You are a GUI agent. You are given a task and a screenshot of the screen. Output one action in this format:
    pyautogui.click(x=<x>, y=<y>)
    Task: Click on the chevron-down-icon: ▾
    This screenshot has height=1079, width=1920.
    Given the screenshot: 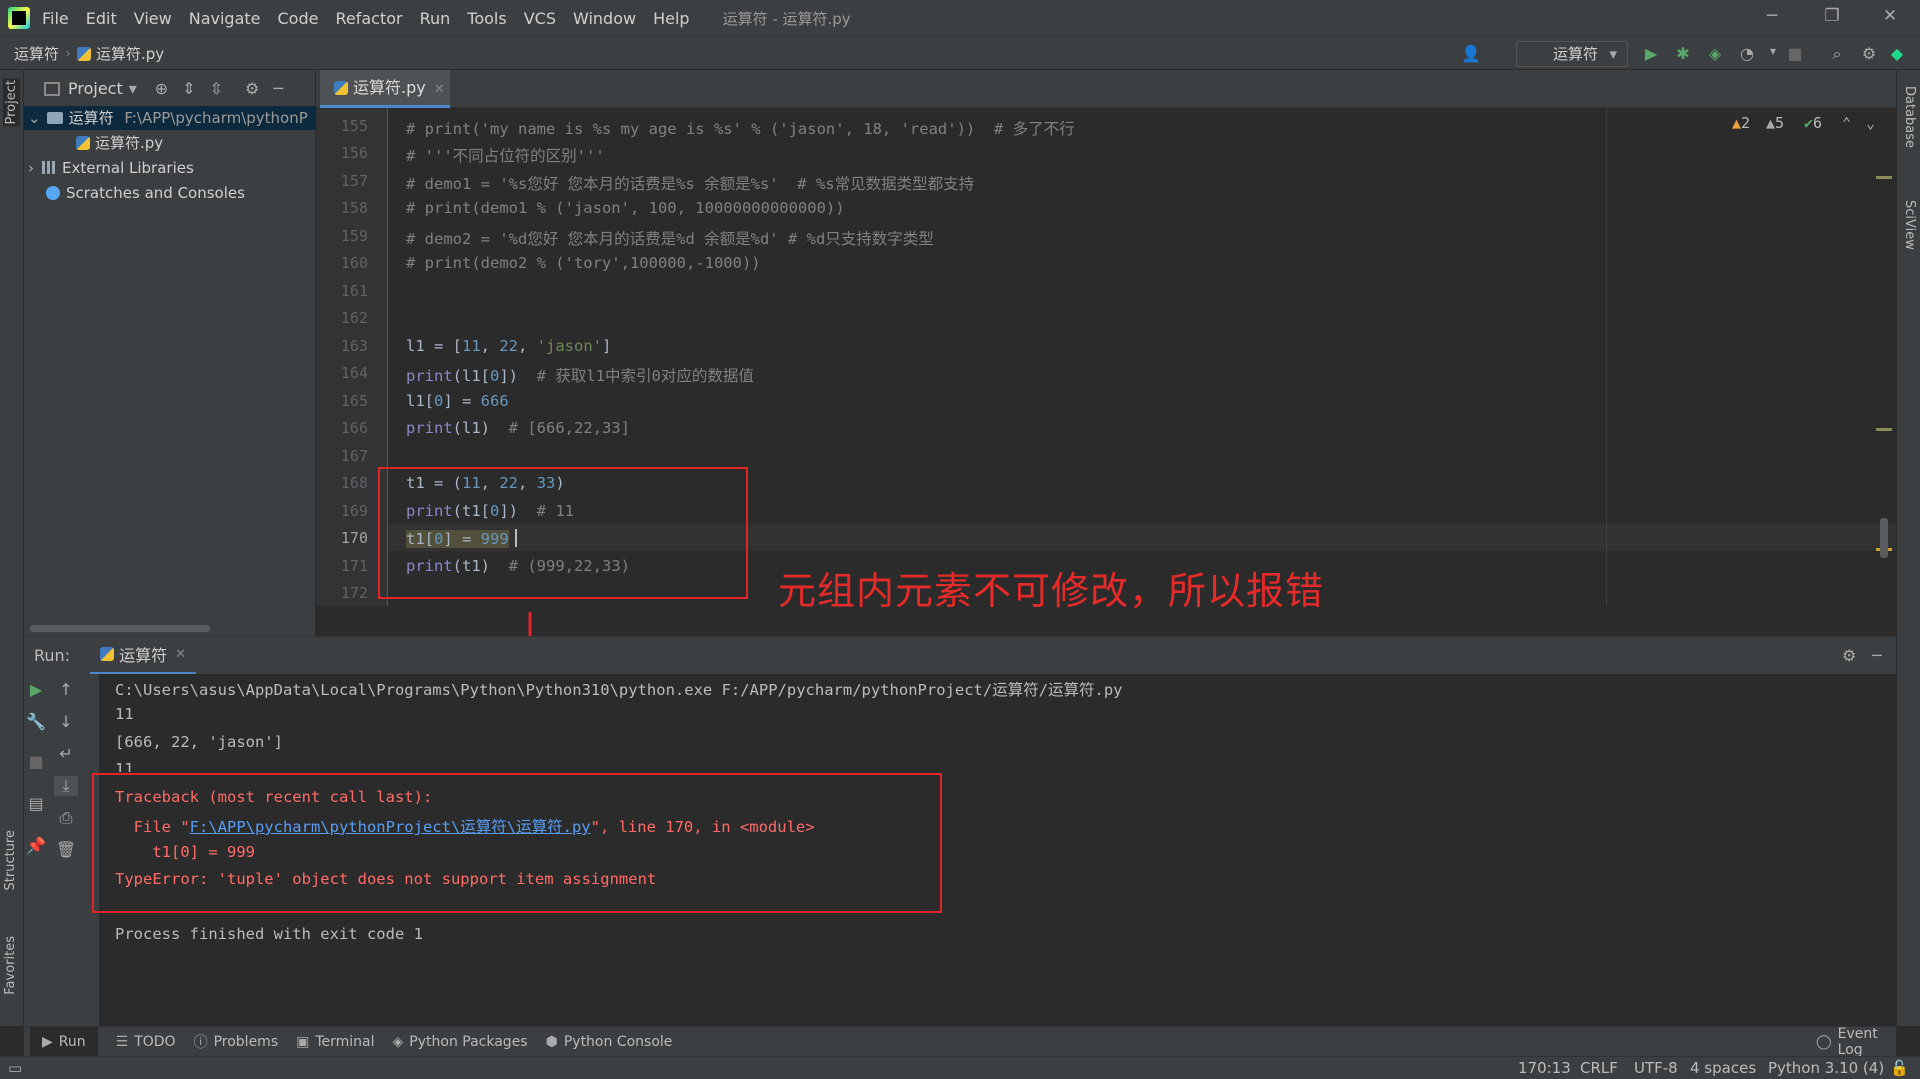 What is the action you would take?
    pyautogui.click(x=133, y=88)
    